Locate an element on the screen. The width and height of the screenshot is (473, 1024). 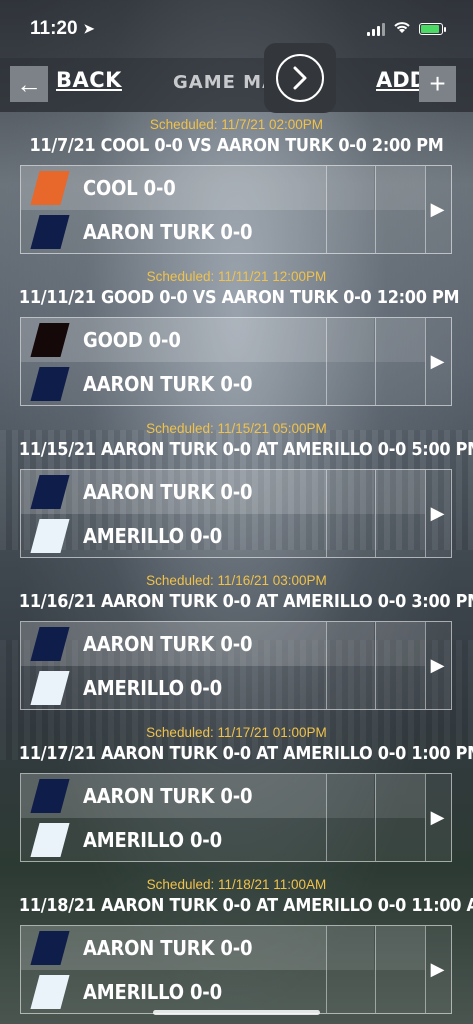
location-arrow-icon: ➤ is located at coordinates (89, 28).